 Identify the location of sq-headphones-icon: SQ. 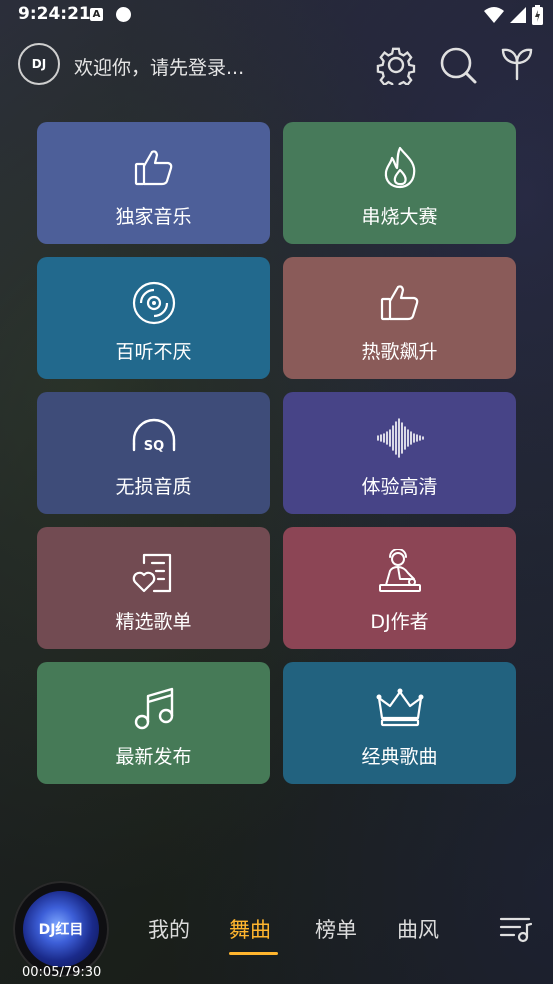
(153, 436).